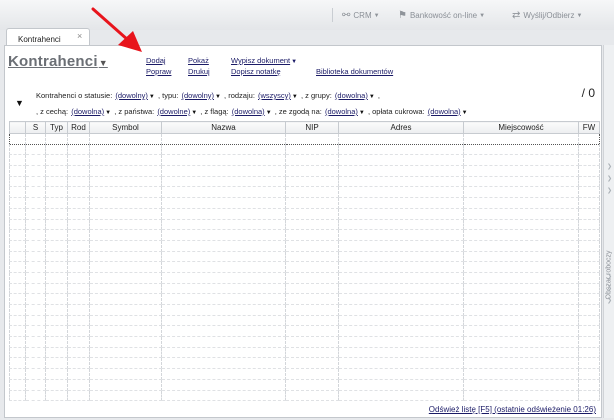 Image resolution: width=614 pixels, height=420 pixels. Describe the element at coordinates (444, 111) in the screenshot. I see `sugar-fee-filter: (dowolna)` at that location.